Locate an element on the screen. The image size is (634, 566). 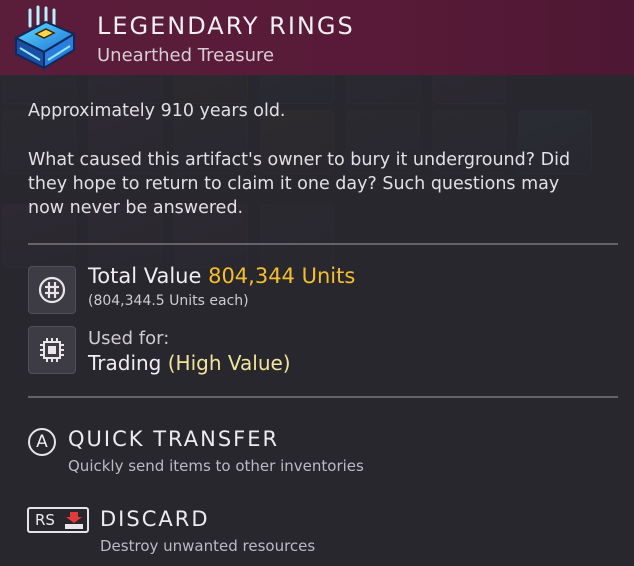
item-title: LEGENDARY RINGS is located at coordinates (226, 26).